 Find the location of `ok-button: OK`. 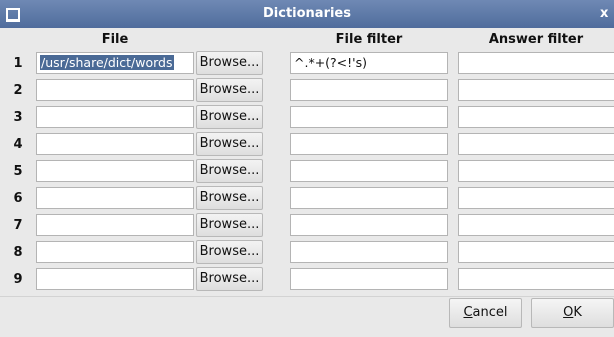

ok-button: OK is located at coordinates (572, 313).